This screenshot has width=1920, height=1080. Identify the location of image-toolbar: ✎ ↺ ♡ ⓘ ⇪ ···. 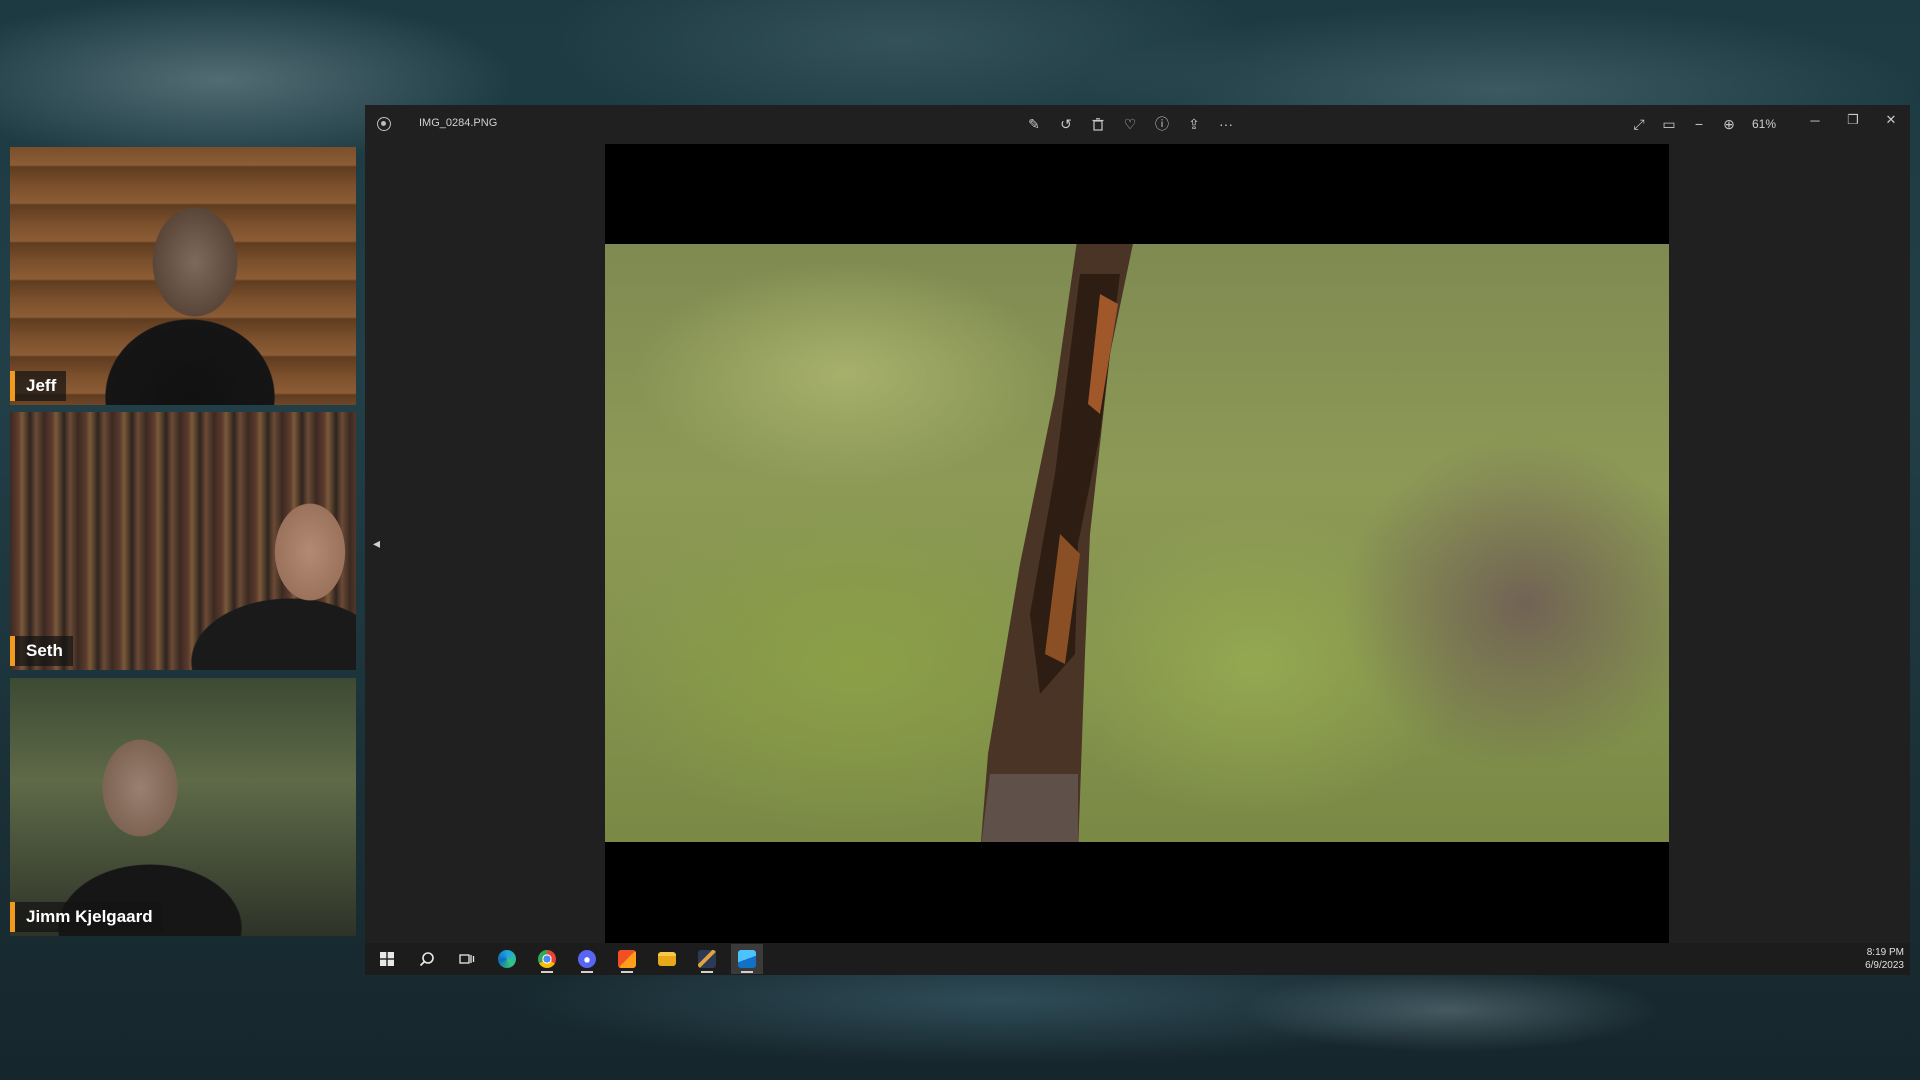
(1130, 124).